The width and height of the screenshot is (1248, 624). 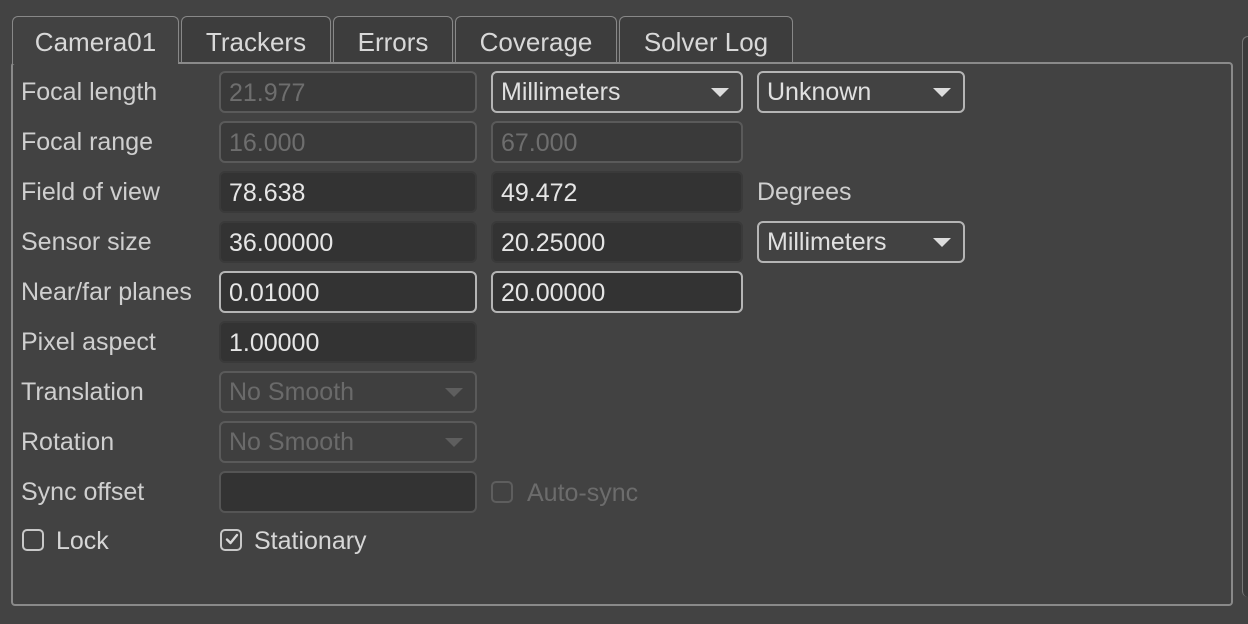 I want to click on sensor-size-label: Sensor size, so click(x=86, y=242).